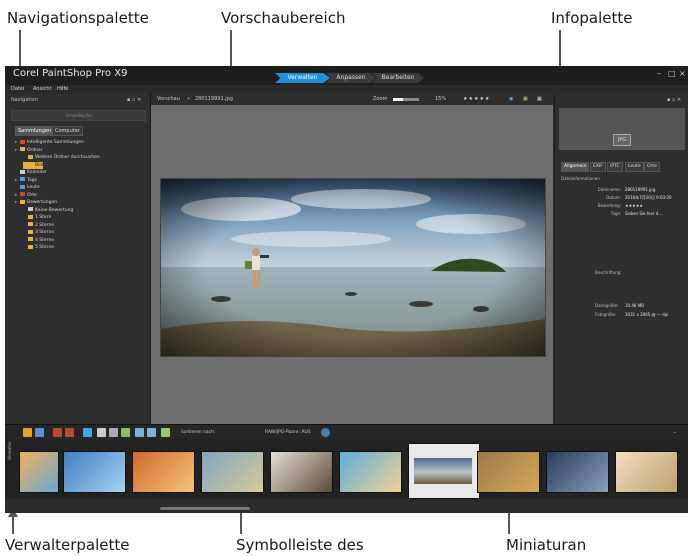  I want to click on rotate-right-icon, so click(69, 432).